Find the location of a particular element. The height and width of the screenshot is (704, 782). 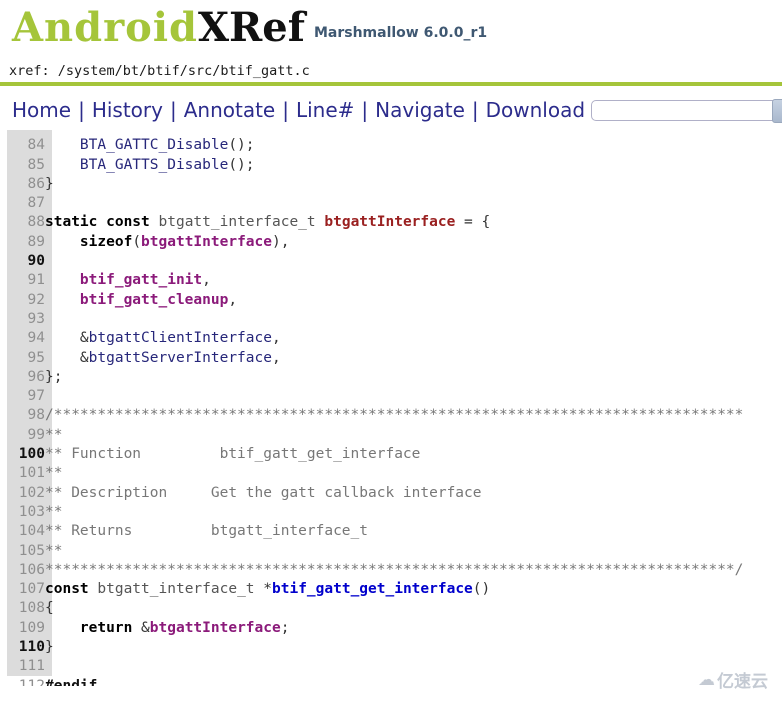

line-number: 97 is located at coordinates (22, 396).